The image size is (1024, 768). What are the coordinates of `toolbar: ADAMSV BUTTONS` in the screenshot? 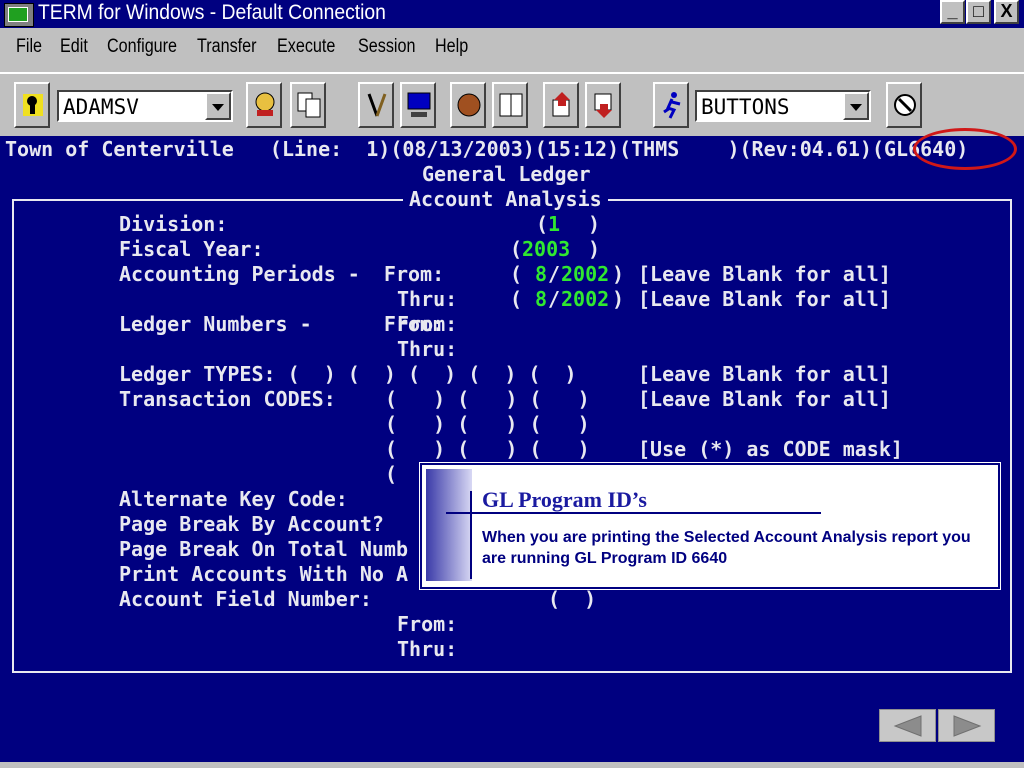 It's located at (512, 104).